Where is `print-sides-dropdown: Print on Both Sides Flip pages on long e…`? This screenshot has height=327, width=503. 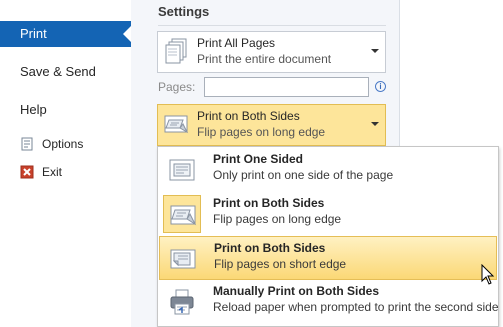 print-sides-dropdown: Print on Both Sides Flip pages on long e… is located at coordinates (271, 125).